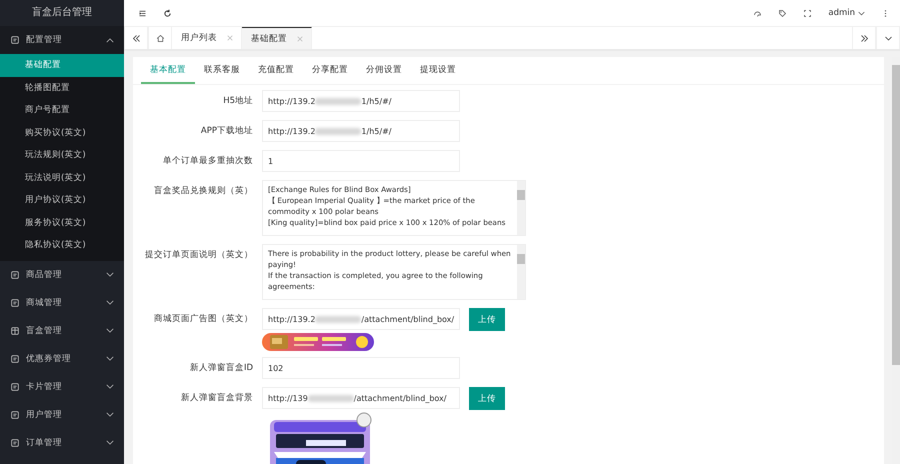 This screenshot has width=900, height=464. Describe the element at coordinates (841, 13) in the screenshot. I see `user-menu: admin` at that location.